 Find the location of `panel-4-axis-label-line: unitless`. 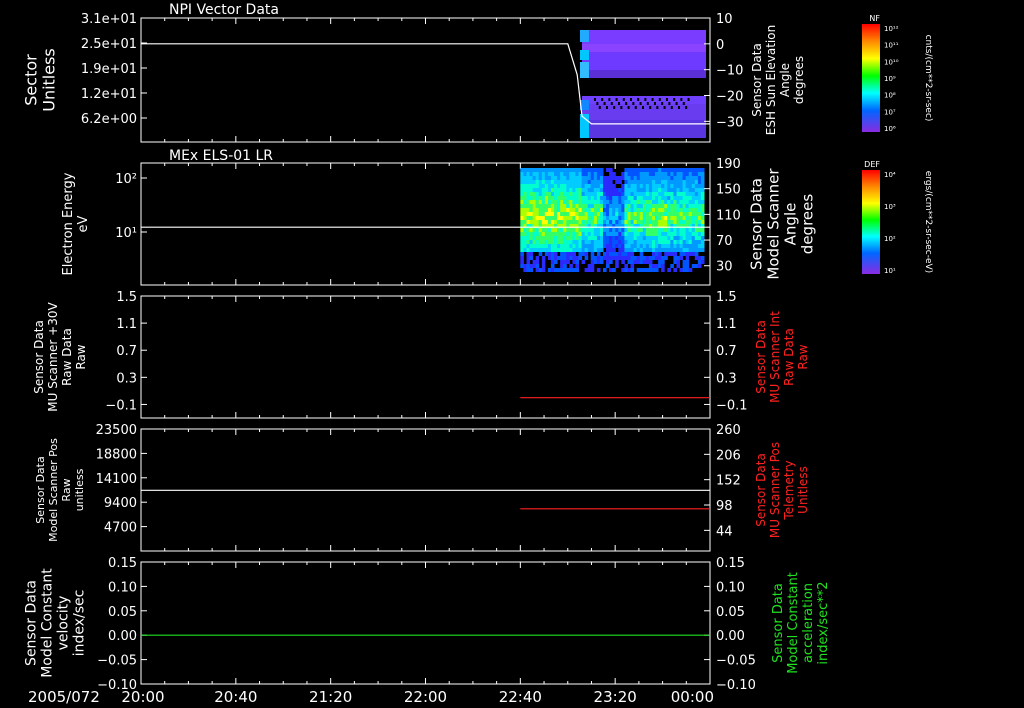

panel-4-axis-label-line: unitless is located at coordinates (79, 489).